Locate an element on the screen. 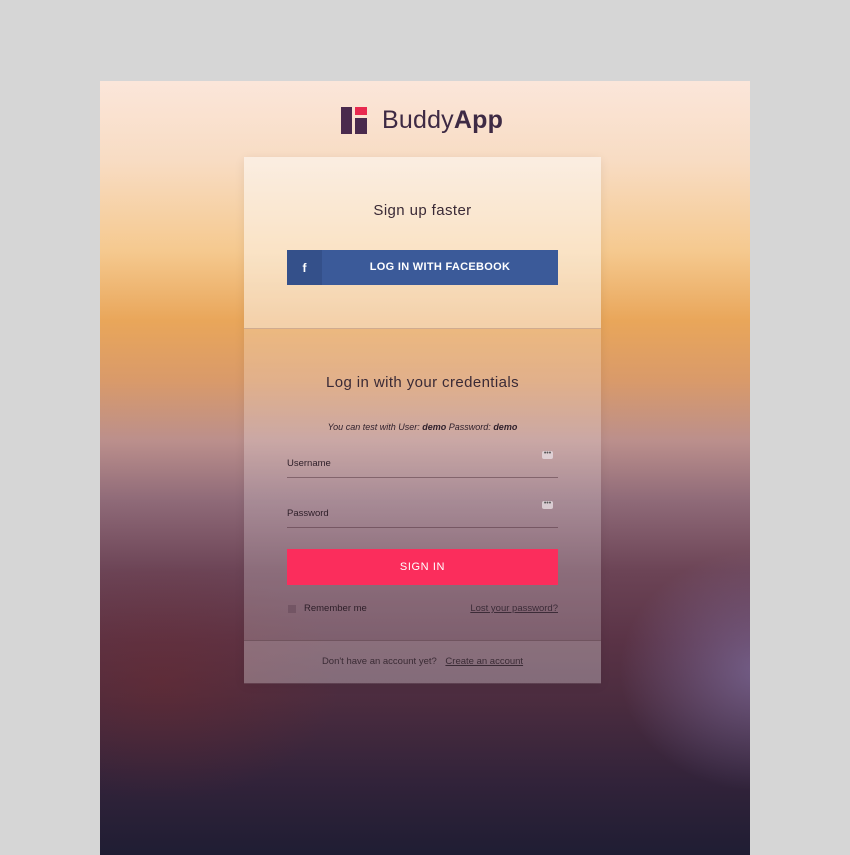 This screenshot has height=855, width=850. checkbox-box is located at coordinates (292, 608).